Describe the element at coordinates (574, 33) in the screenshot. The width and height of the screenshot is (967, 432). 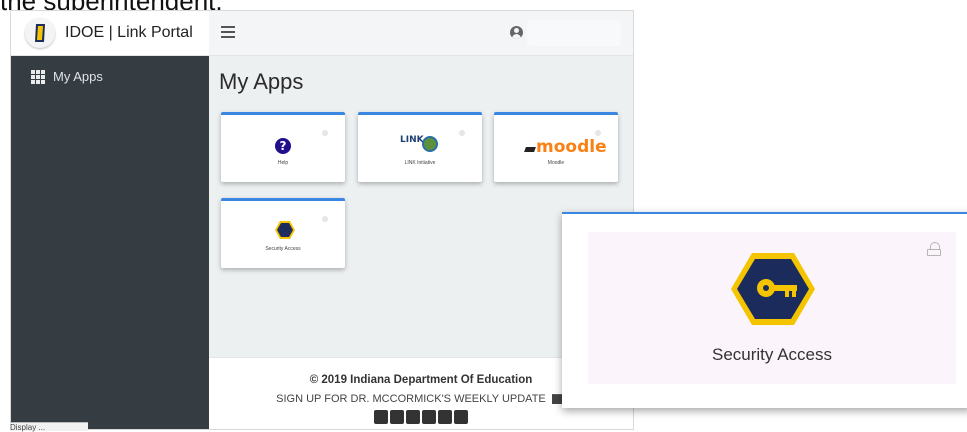
I see `user-name-box` at that location.